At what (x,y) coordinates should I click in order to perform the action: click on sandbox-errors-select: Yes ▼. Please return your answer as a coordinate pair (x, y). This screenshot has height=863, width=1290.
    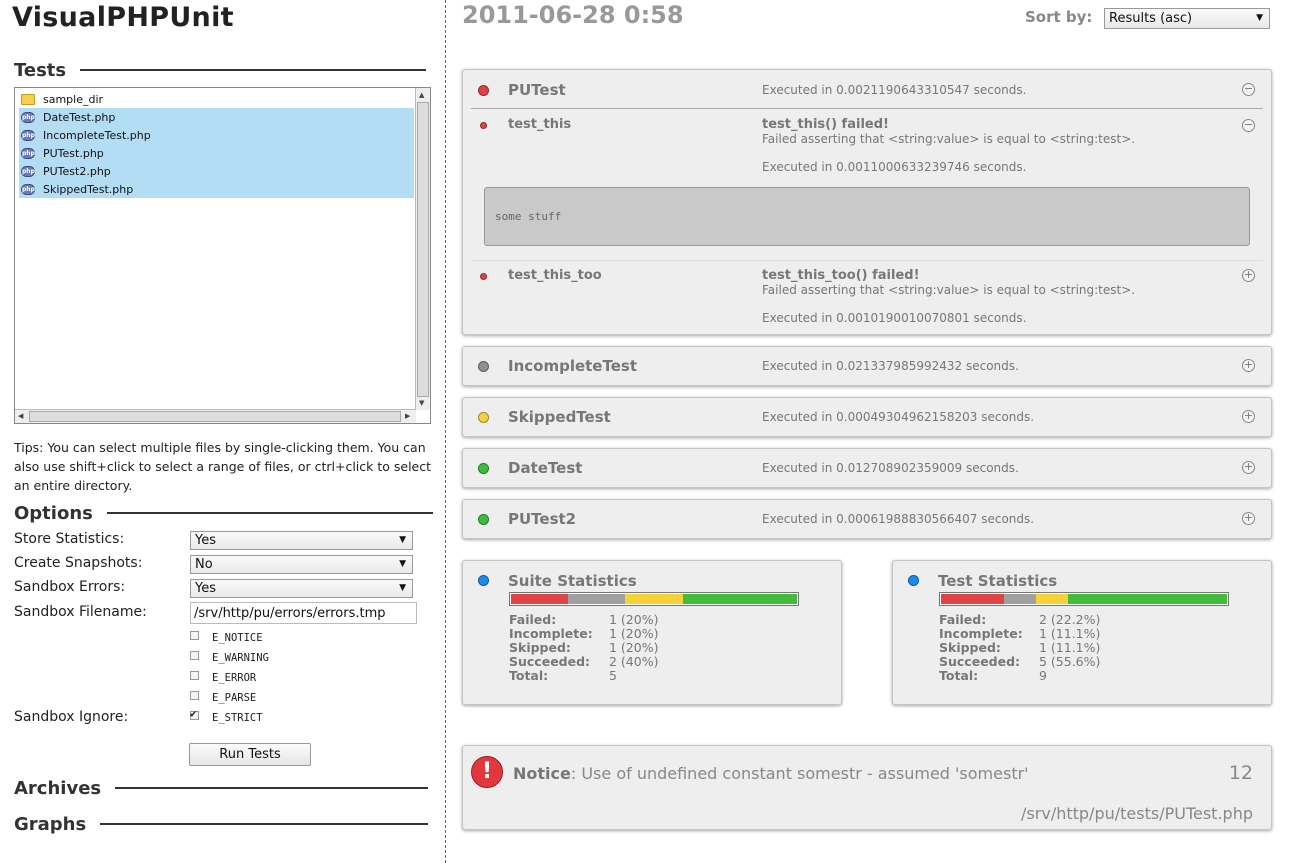
    Looking at the image, I should click on (301, 588).